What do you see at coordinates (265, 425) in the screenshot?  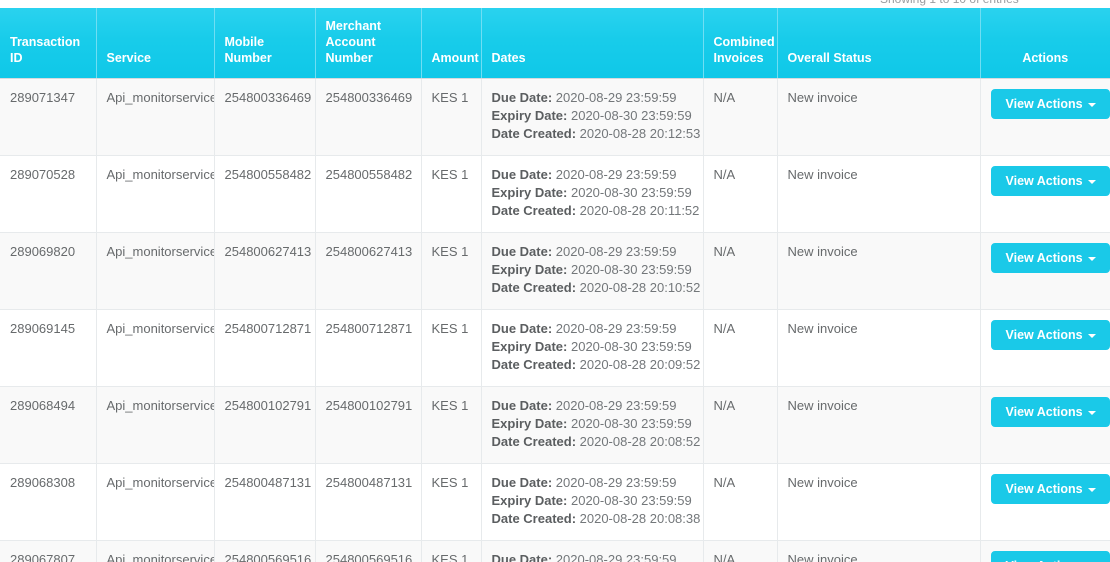 I see `cell-mobile-number: 254800102791` at bounding box center [265, 425].